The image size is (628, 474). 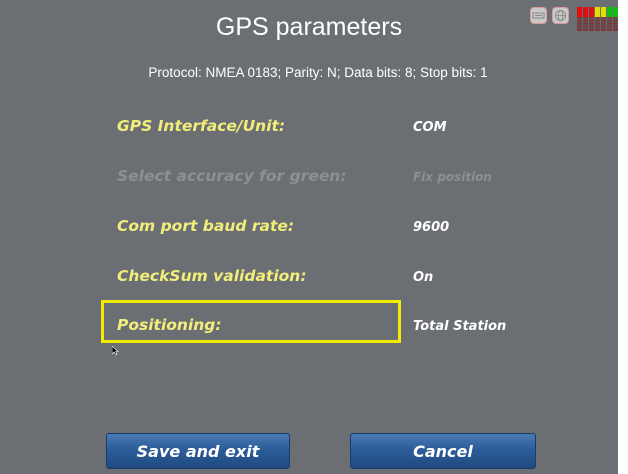 What do you see at coordinates (431, 227) in the screenshot?
I see `baud-rate-value: 9600` at bounding box center [431, 227].